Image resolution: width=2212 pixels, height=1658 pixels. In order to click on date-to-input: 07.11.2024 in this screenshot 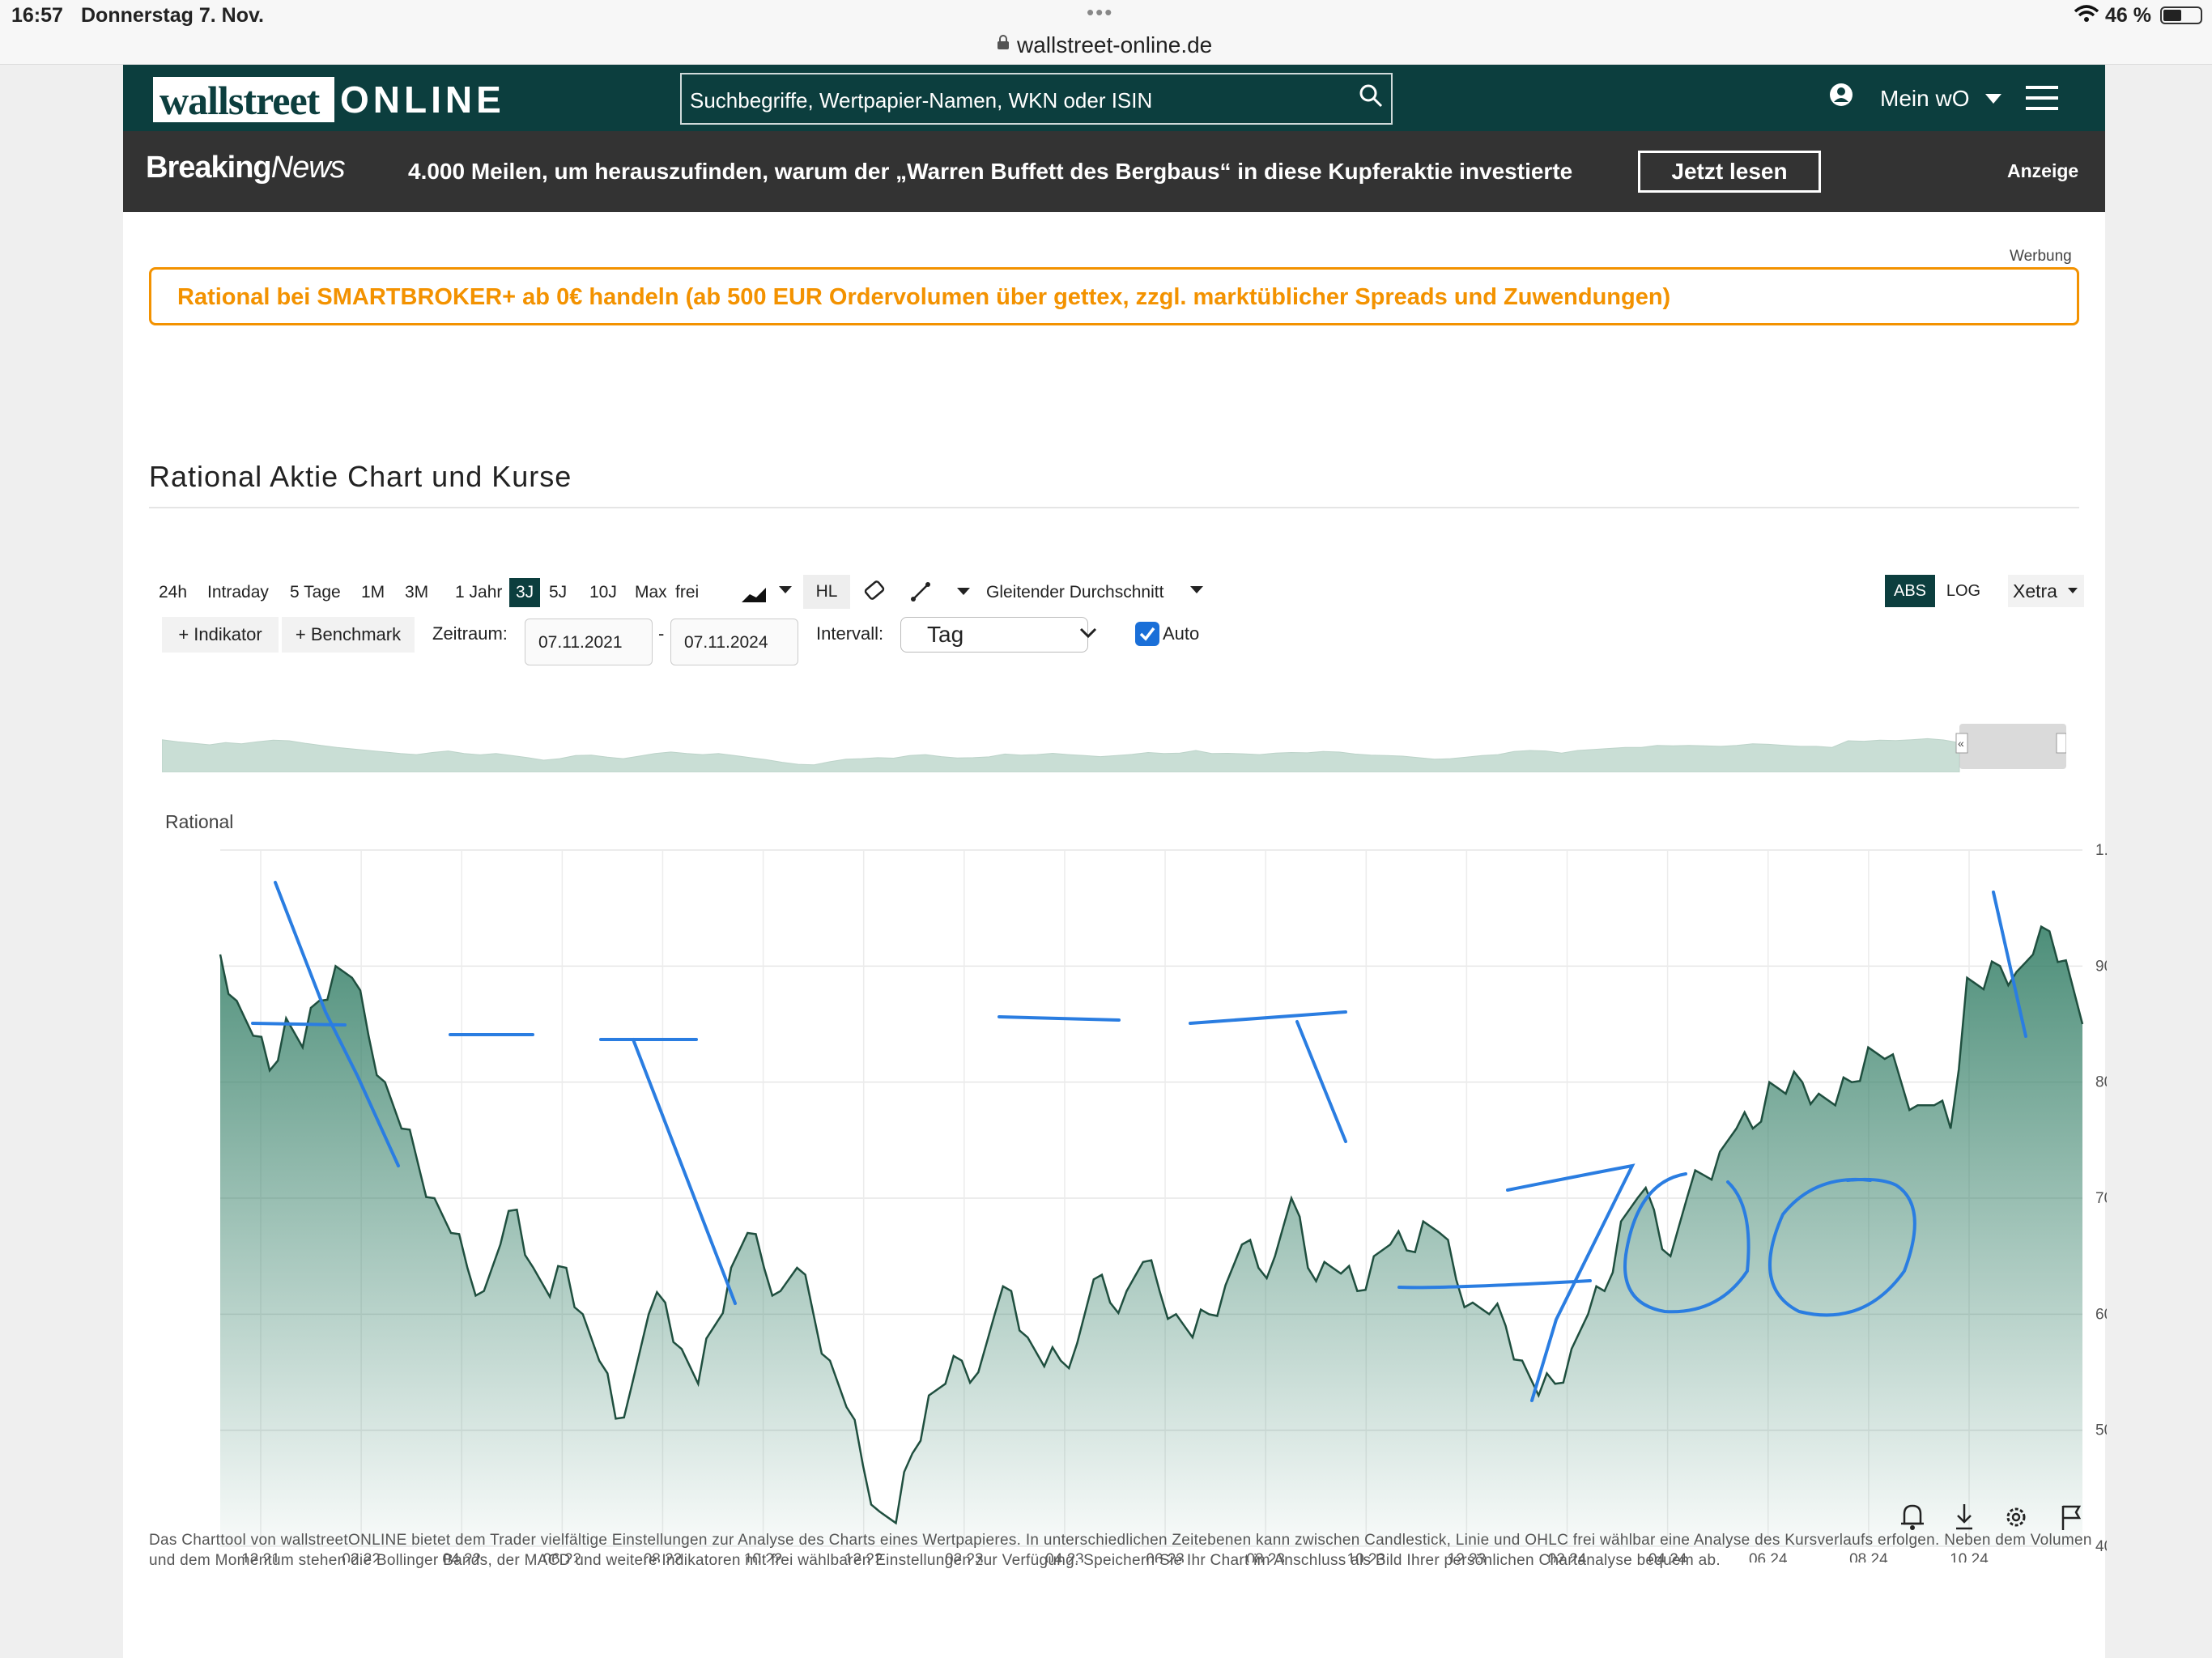, I will do `click(734, 642)`.